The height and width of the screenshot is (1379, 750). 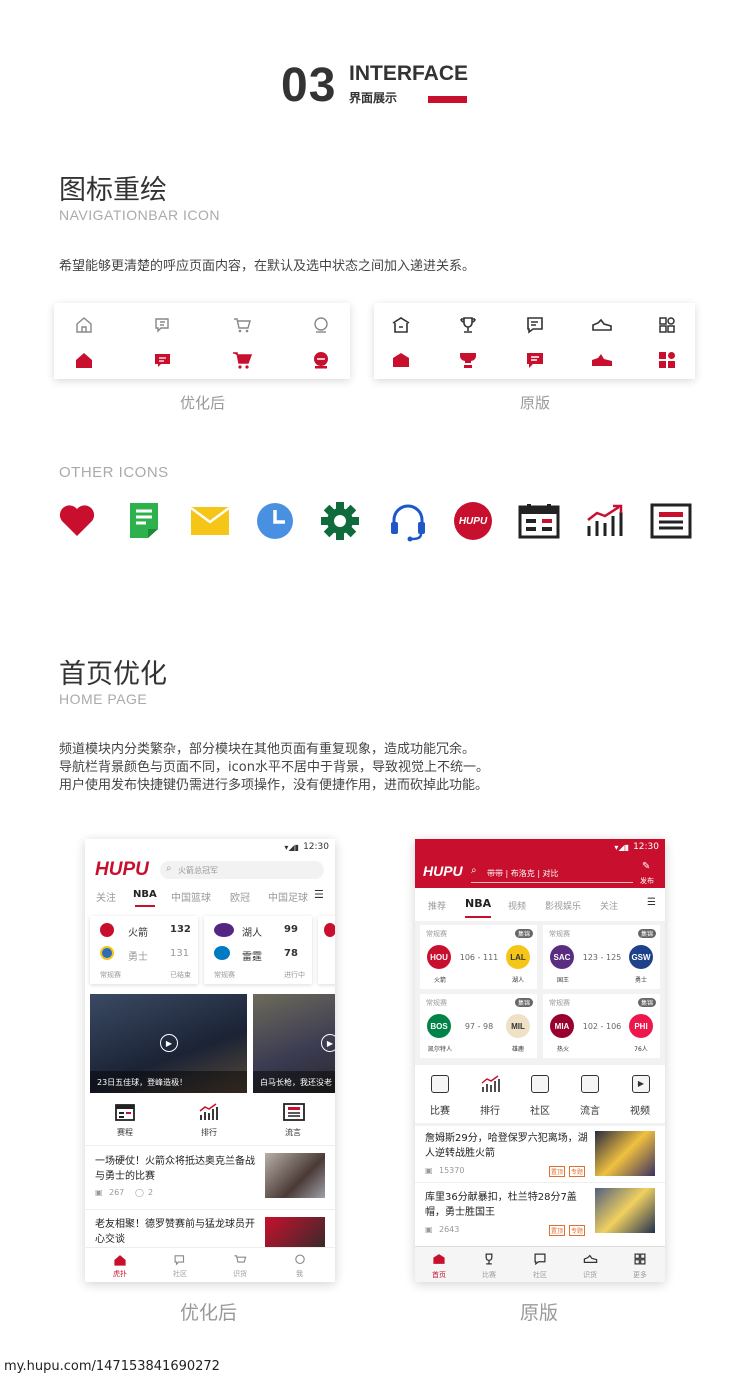 What do you see at coordinates (437, 905) in the screenshot?
I see `tab-recommend: 推荐` at bounding box center [437, 905].